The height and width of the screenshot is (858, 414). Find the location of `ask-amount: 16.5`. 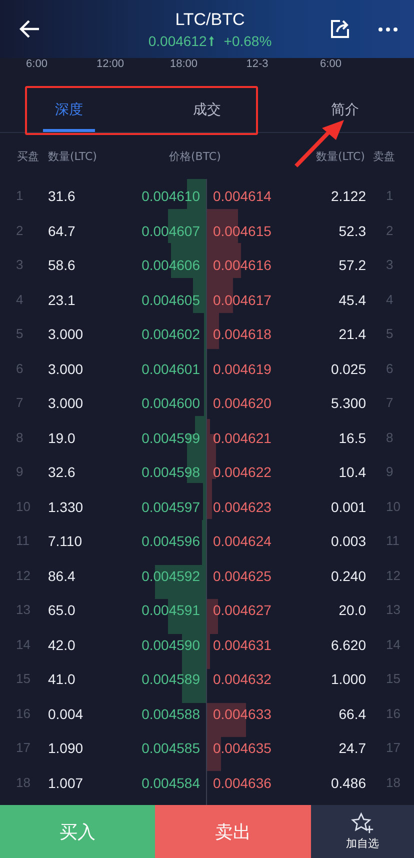

ask-amount: 16.5 is located at coordinates (352, 438).